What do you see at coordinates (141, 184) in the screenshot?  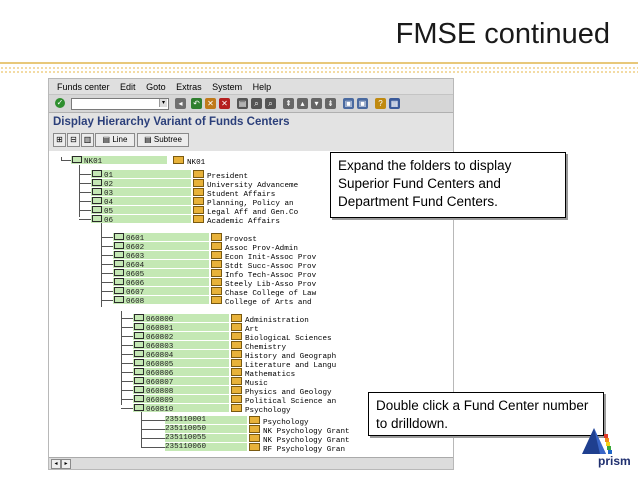 I see `node-id: 02` at bounding box center [141, 184].